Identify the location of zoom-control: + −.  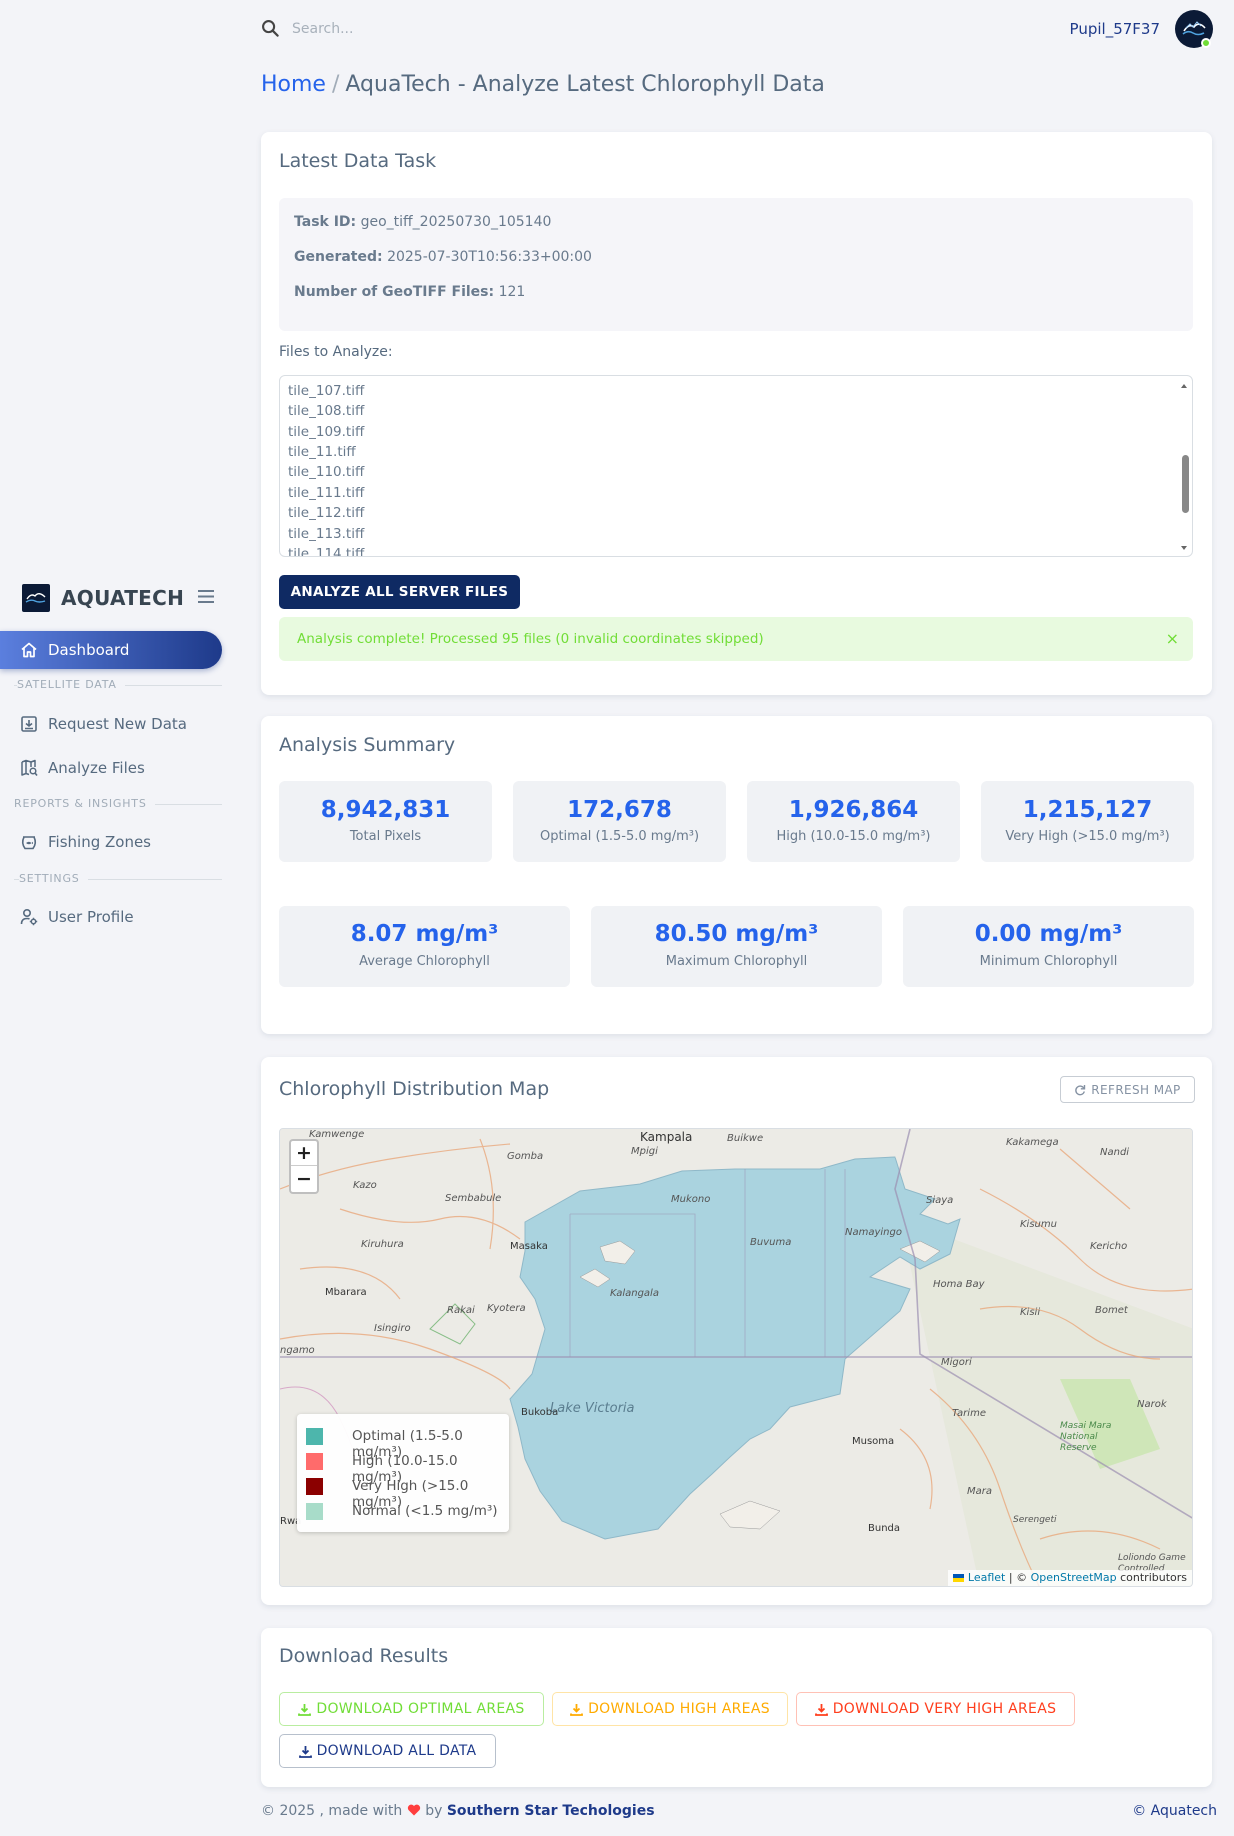
(304, 1166).